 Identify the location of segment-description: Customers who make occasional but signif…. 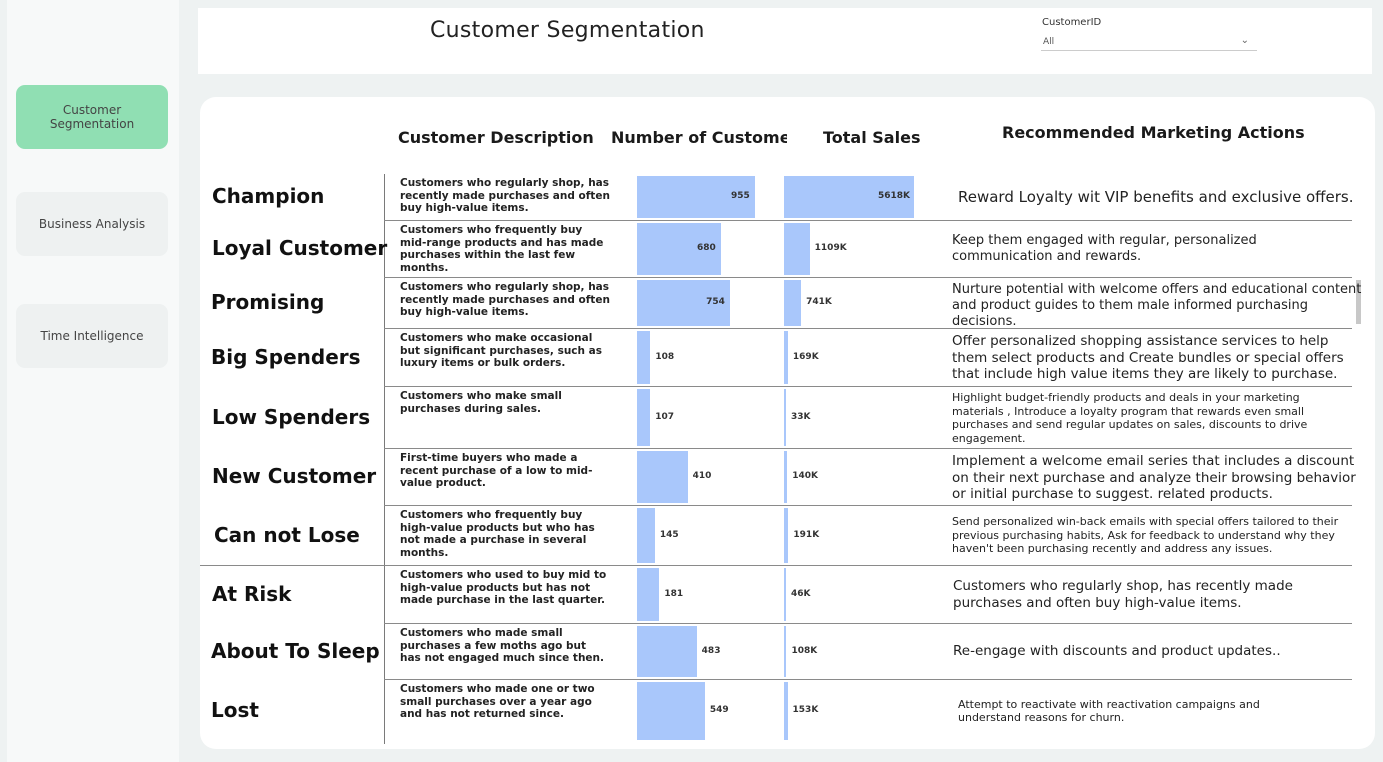
(501, 350).